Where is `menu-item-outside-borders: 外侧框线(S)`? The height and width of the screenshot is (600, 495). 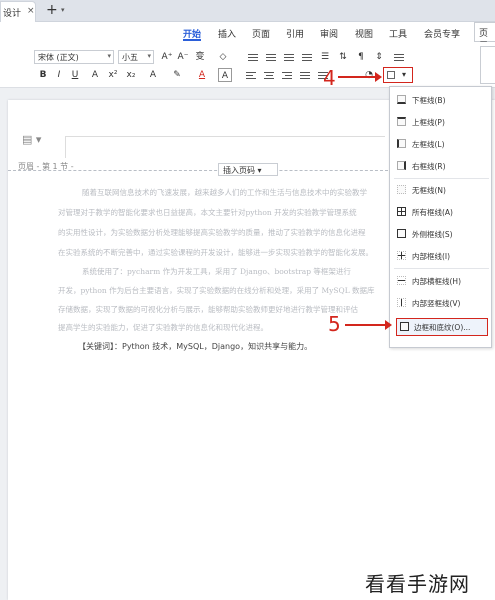 menu-item-outside-borders: 外侧框线(S) is located at coordinates (441, 234).